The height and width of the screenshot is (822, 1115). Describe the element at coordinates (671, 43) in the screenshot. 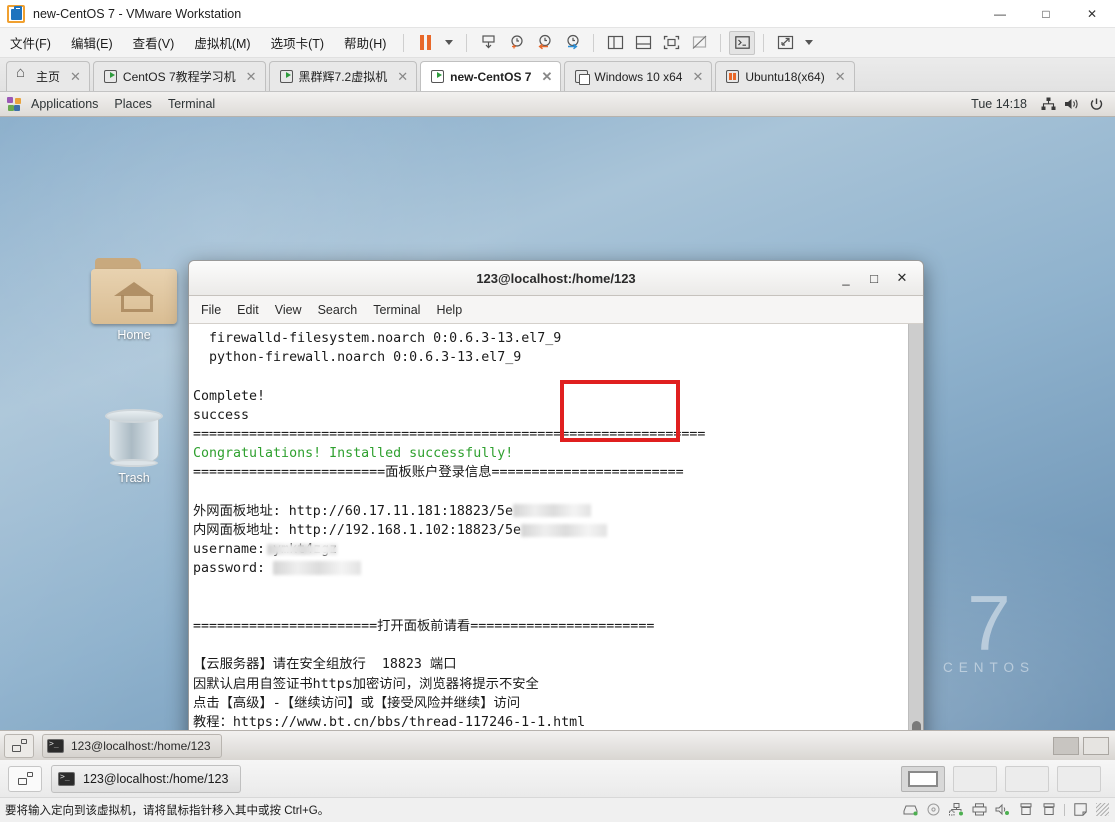

I see `fullscreen-button` at that location.